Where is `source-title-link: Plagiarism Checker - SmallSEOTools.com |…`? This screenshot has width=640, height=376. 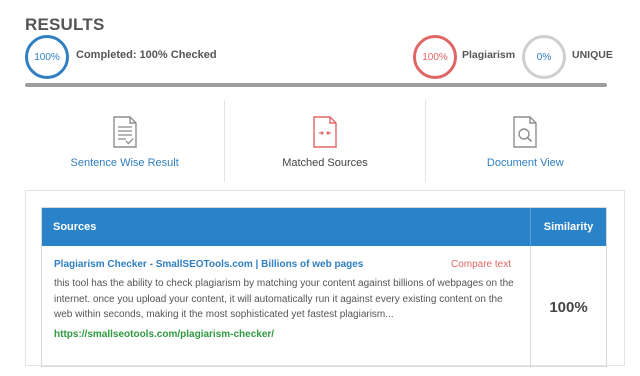
source-title-link: Plagiarism Checker - SmallSEOTools.com |… is located at coordinates (286, 264).